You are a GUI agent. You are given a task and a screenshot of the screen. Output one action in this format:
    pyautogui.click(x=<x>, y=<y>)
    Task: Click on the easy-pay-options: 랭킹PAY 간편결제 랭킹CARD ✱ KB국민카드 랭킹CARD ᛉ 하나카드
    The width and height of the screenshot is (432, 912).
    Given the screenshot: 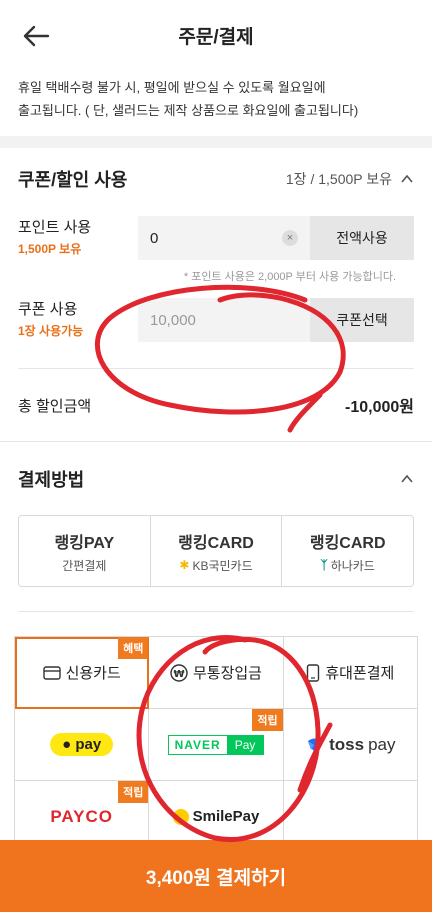 What is the action you would take?
    pyautogui.click(x=216, y=551)
    